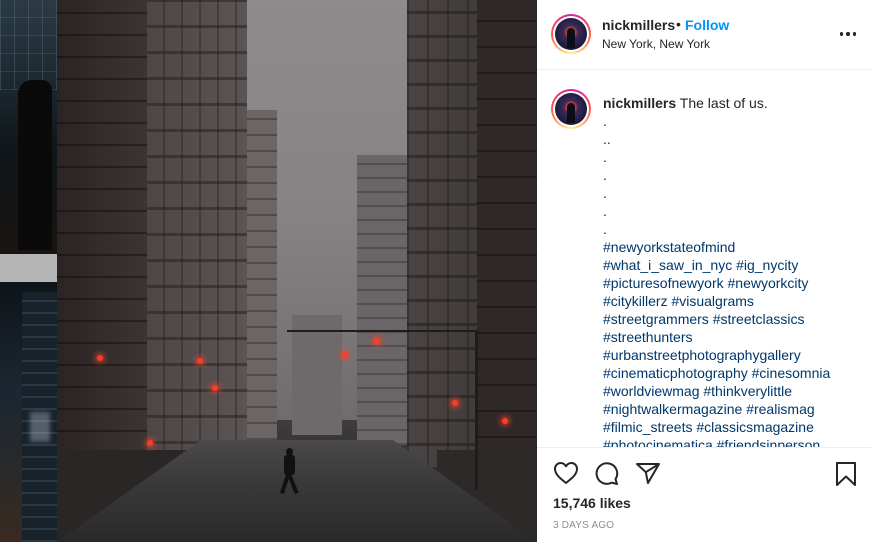 The width and height of the screenshot is (871, 542). Describe the element at coordinates (734, 319) in the screenshot. I see `hashtag-line: #streetgrammers #streetclassics` at that location.